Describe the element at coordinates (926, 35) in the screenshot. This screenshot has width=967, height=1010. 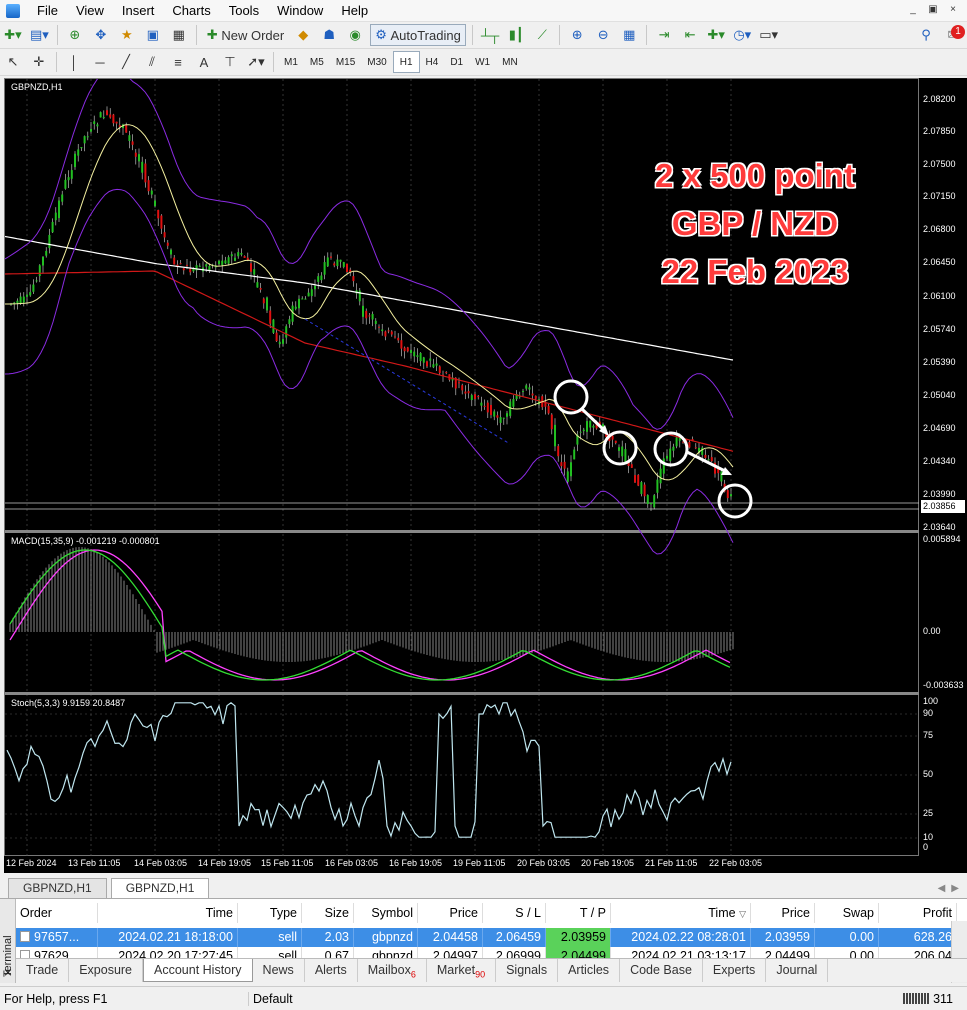
I see `search-icon: ⚲` at that location.